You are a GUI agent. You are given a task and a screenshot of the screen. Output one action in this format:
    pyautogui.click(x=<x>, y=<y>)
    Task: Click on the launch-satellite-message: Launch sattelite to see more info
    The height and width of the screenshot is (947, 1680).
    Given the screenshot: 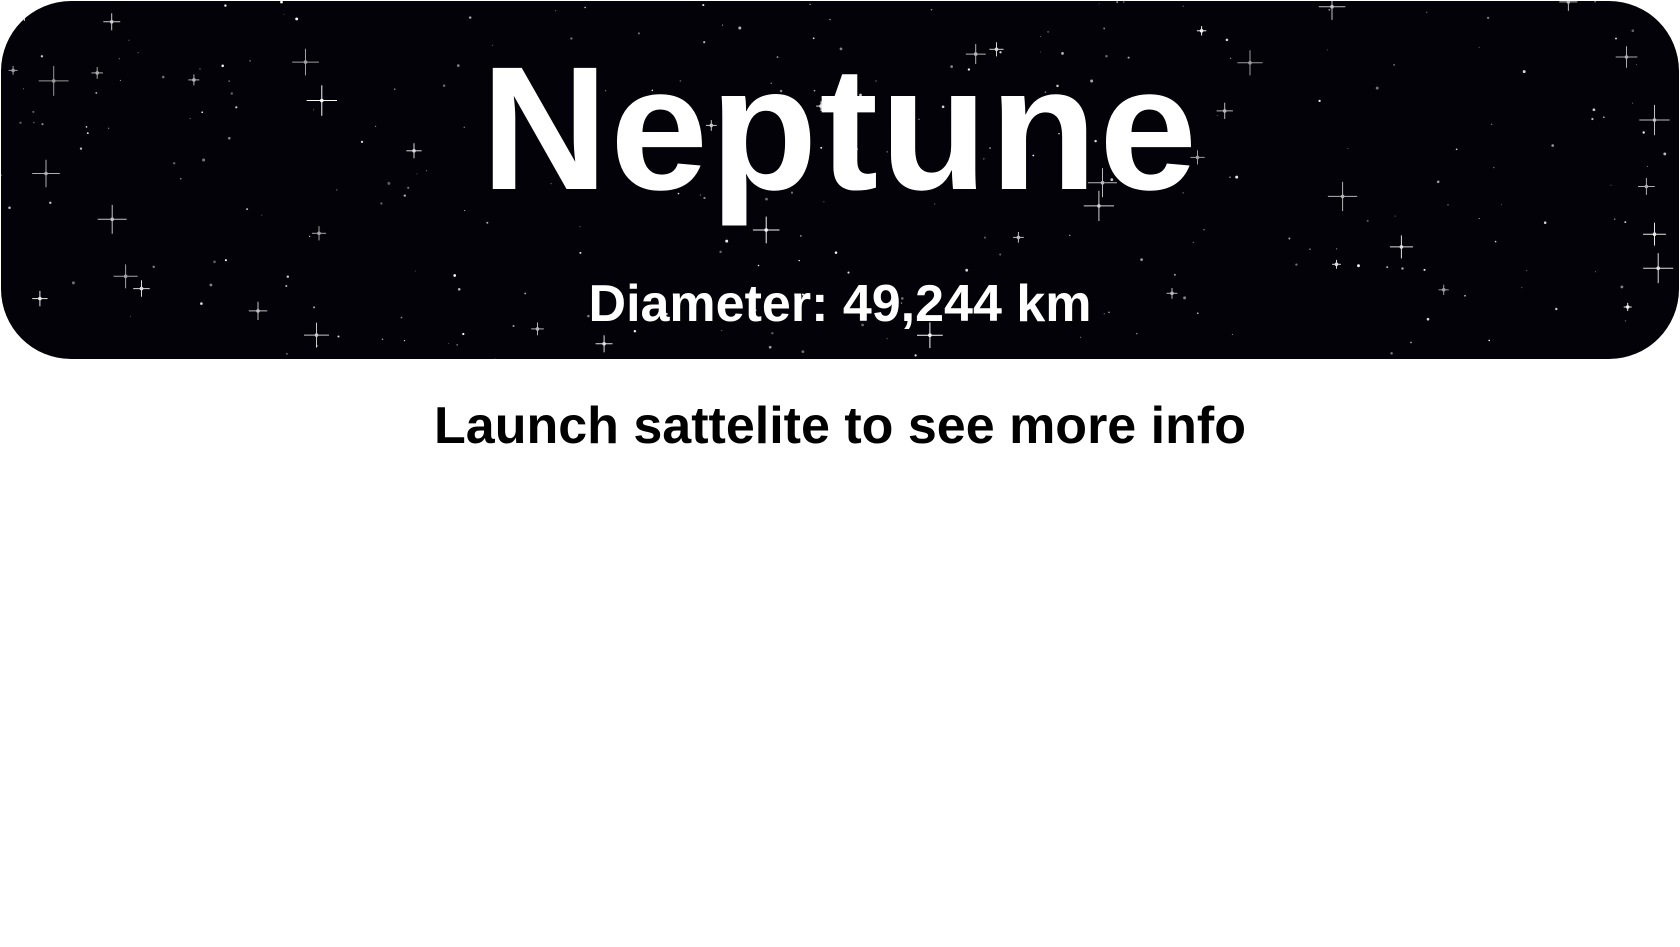 What is the action you would take?
    pyautogui.click(x=840, y=426)
    